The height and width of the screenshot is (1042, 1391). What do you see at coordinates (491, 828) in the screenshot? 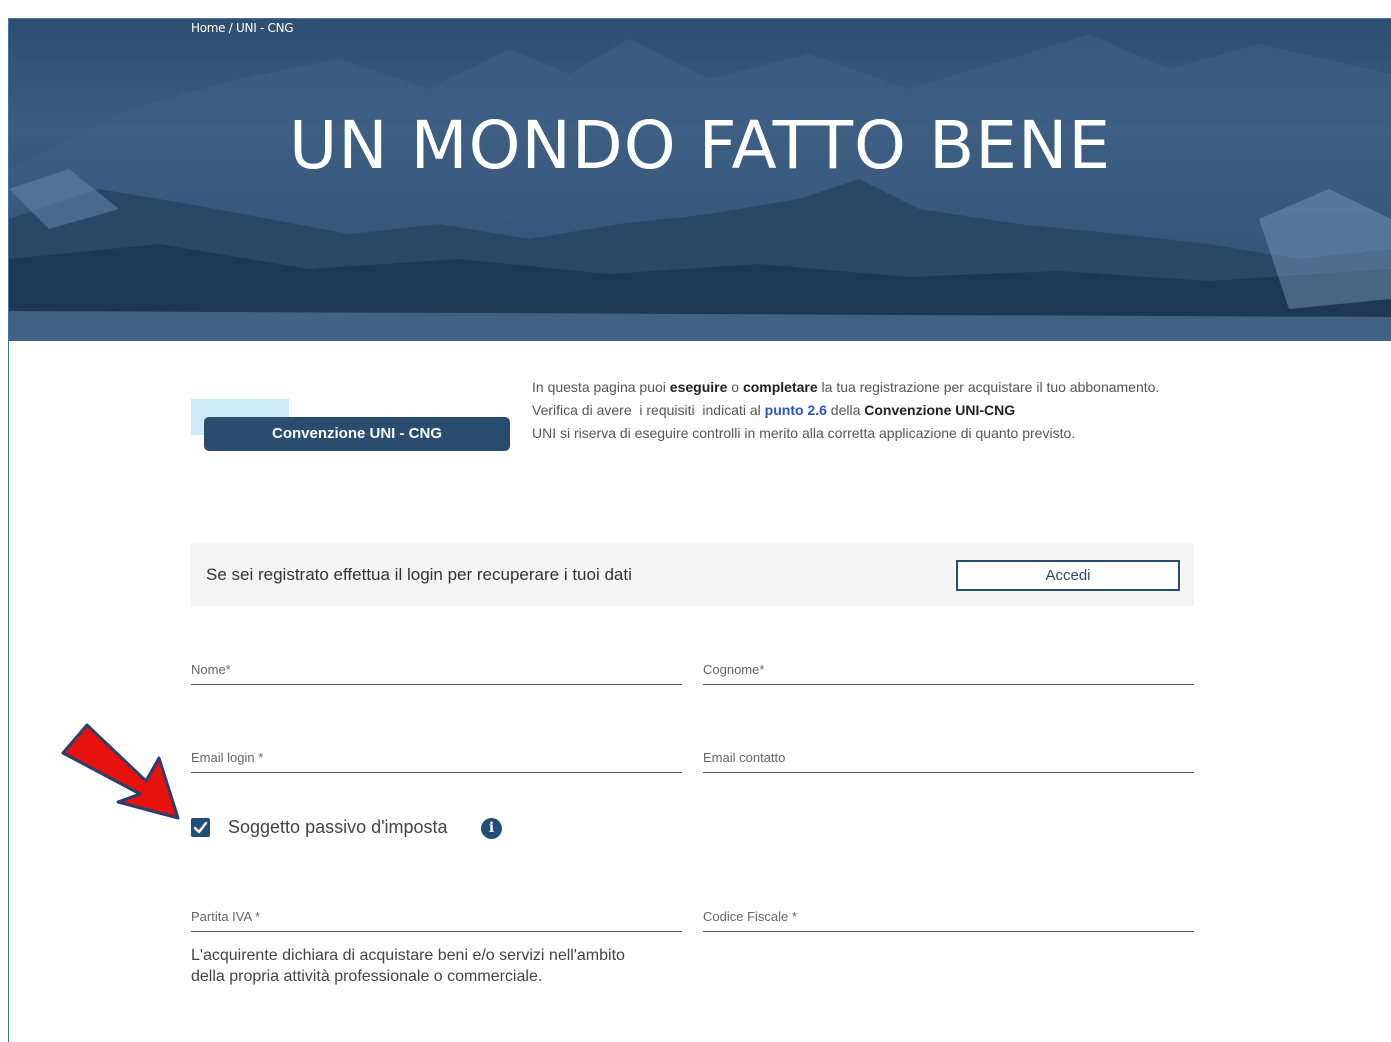
I see `info-icon: i` at bounding box center [491, 828].